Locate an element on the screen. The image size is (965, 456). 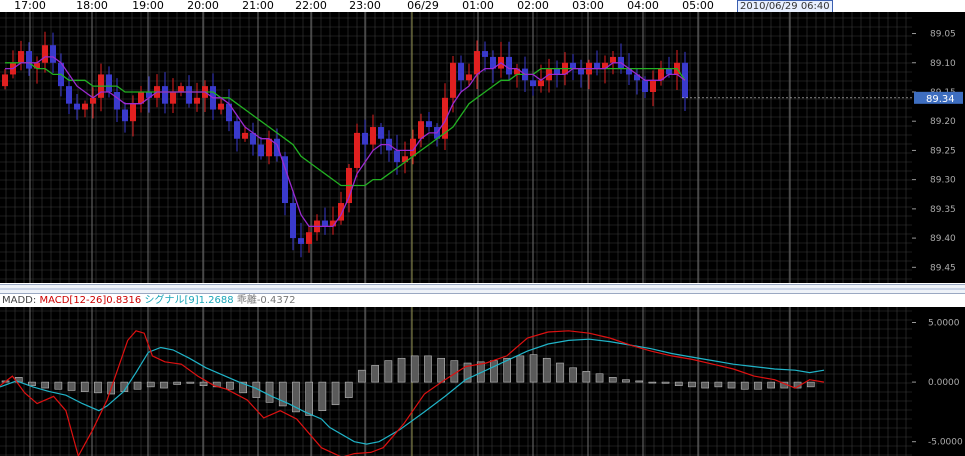
time-axis-label: 19:00 is located at coordinates (148, 6).